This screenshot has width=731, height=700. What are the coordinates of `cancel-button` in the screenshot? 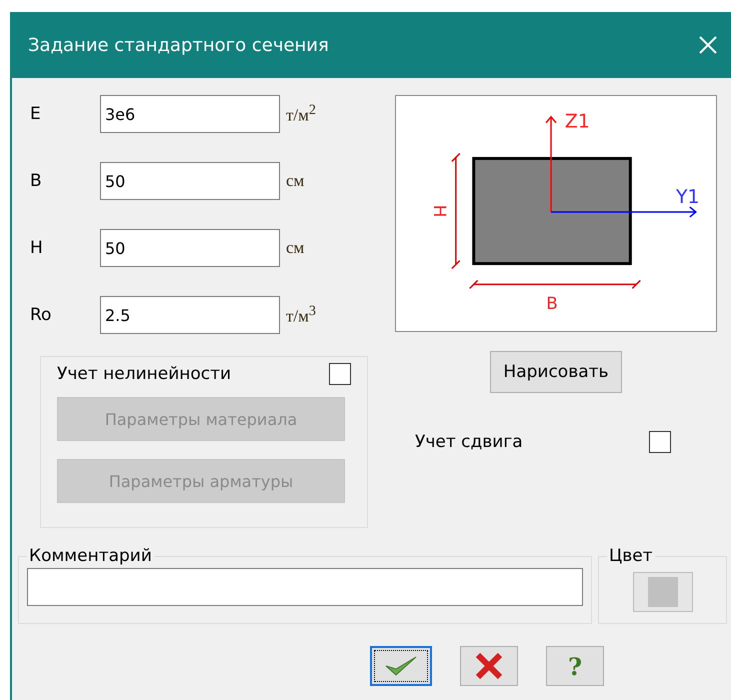 It's located at (489, 666).